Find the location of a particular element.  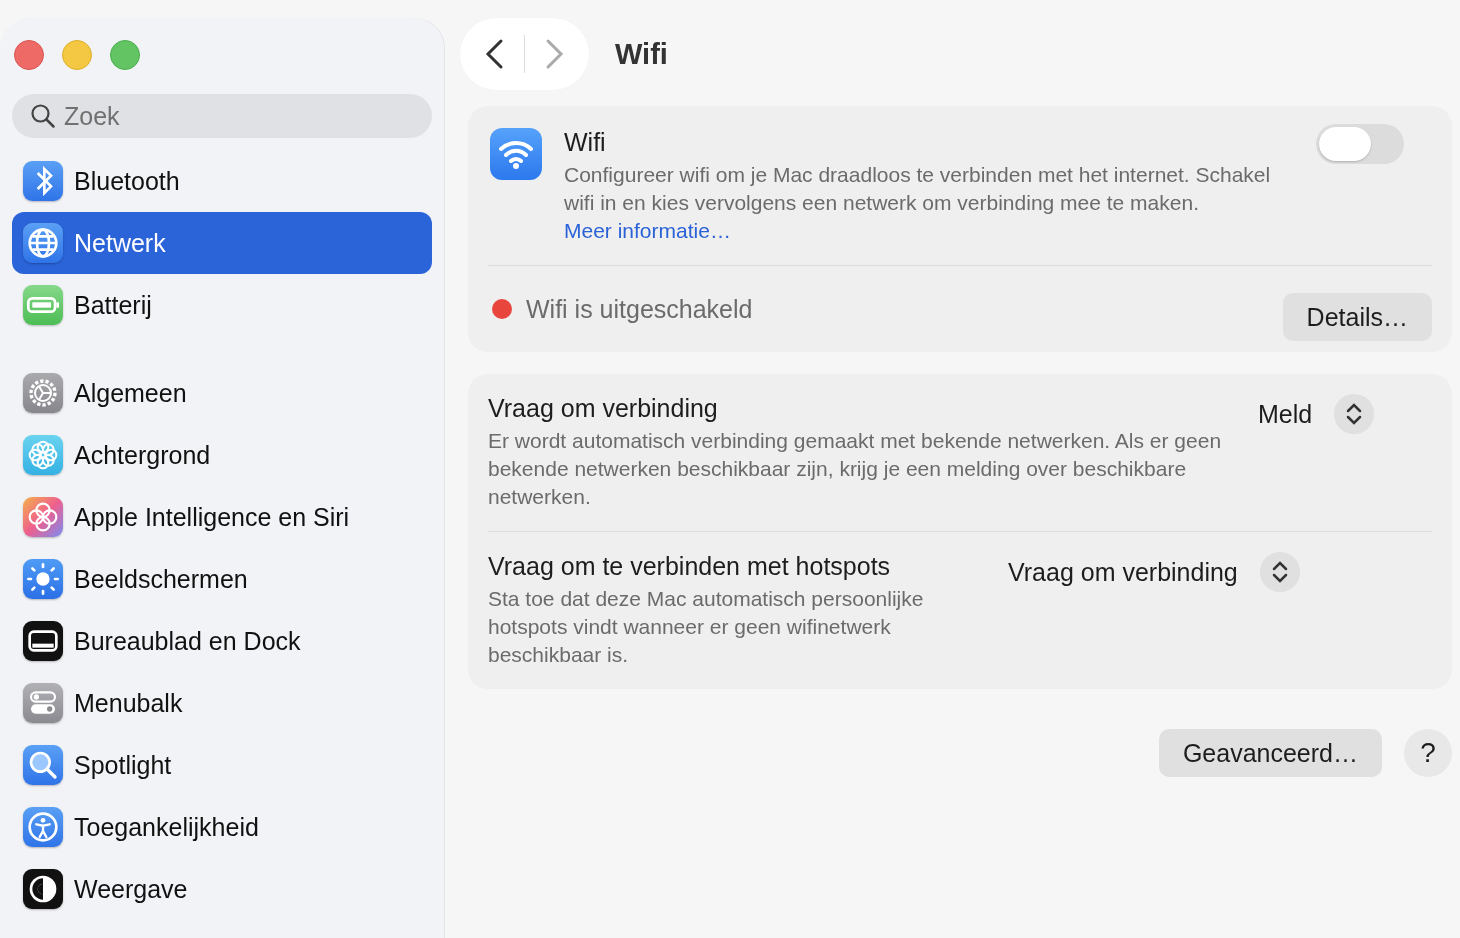

sidebar-item: Toegankelijkheid is located at coordinates (222, 827).